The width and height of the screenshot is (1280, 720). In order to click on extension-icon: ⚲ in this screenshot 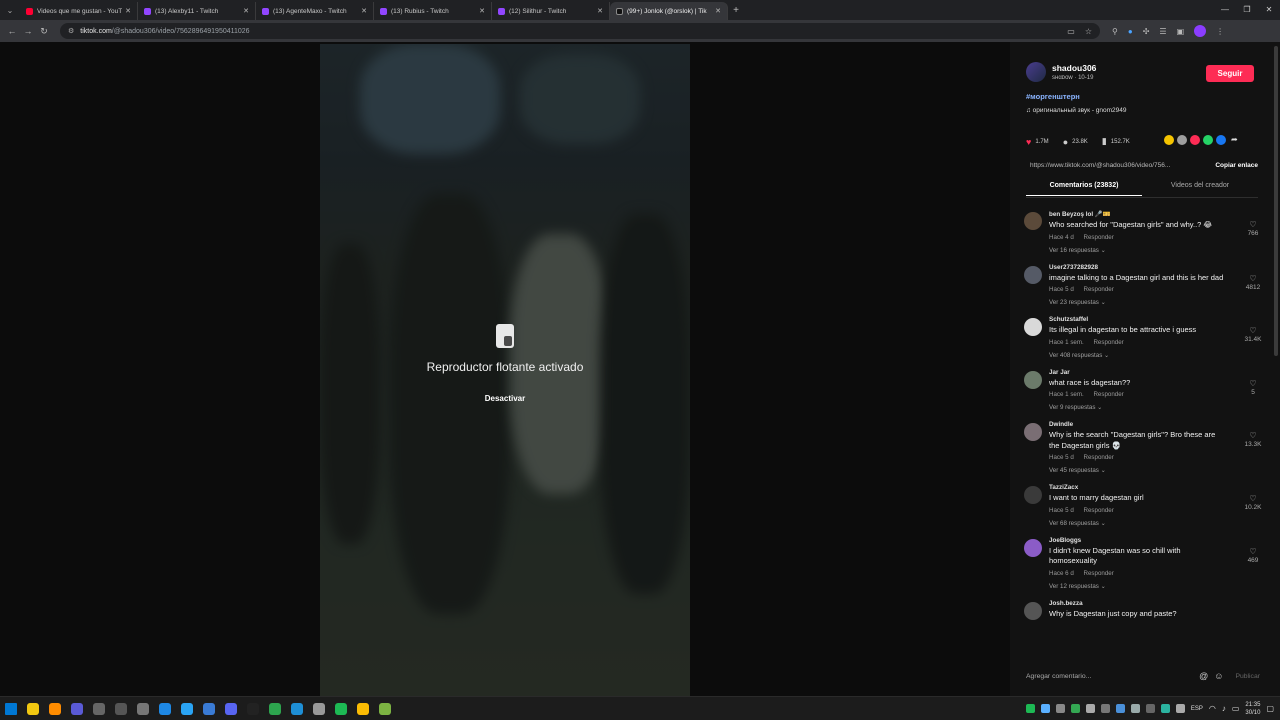, I will do `click(1115, 31)`.